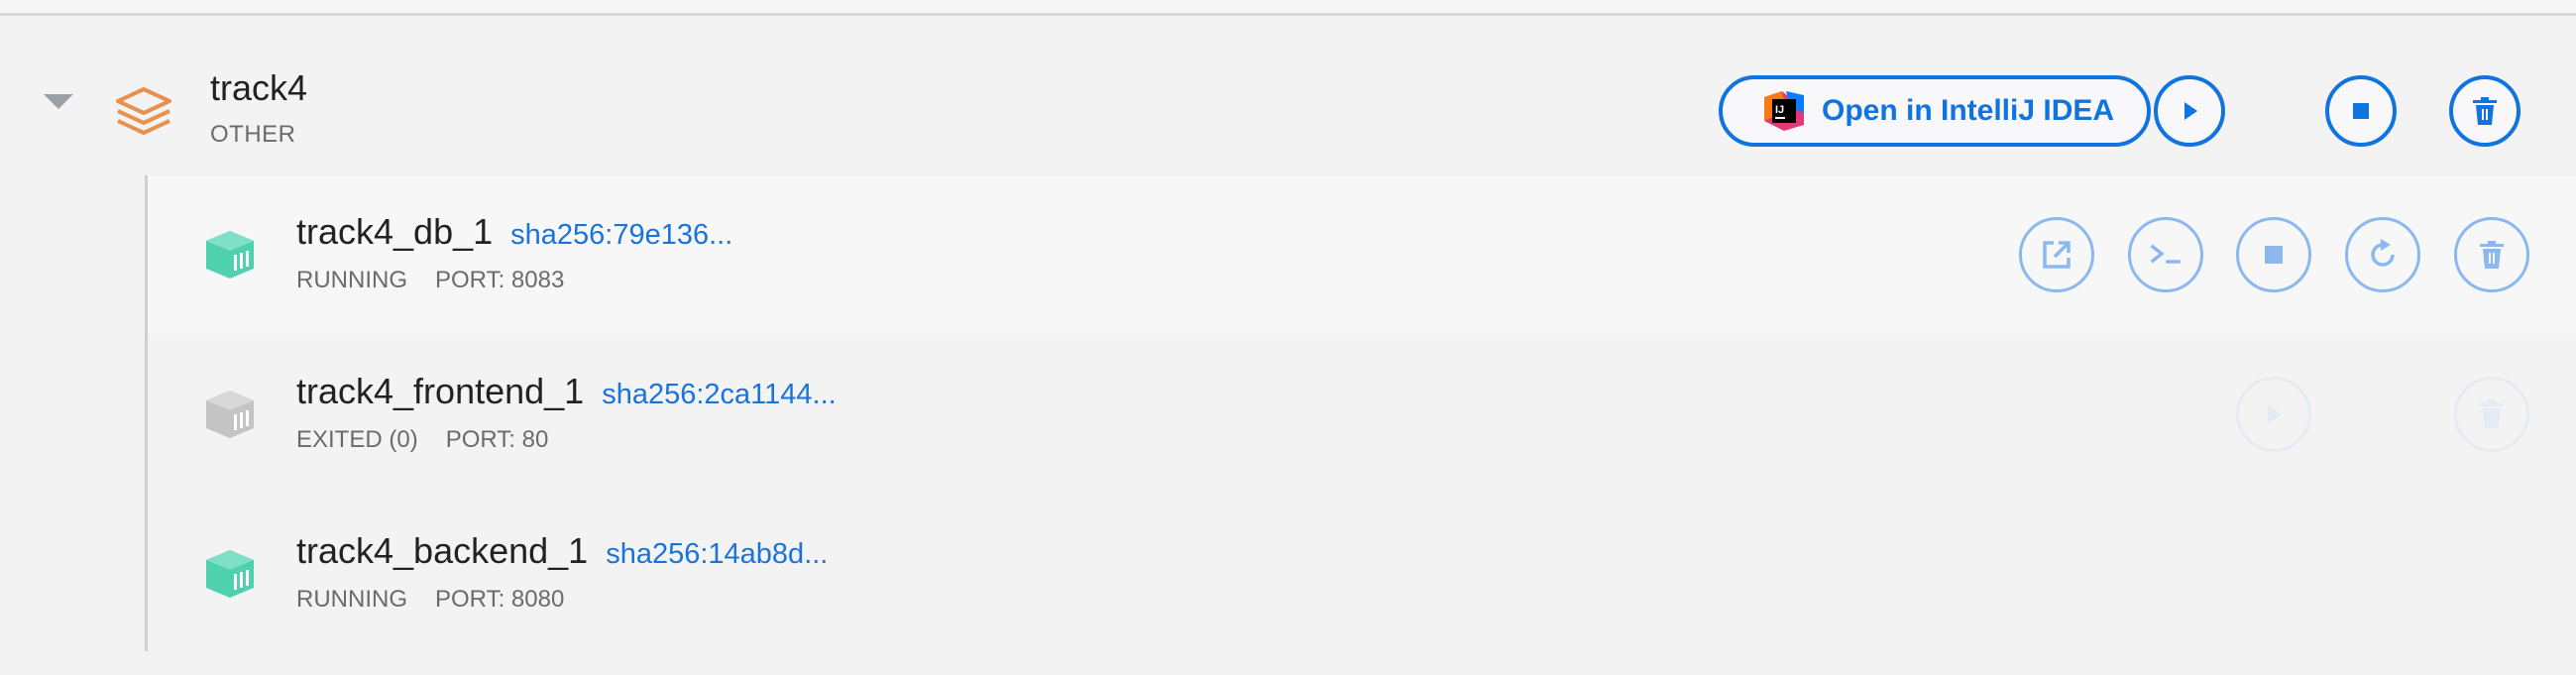  Describe the element at coordinates (500, 600) in the screenshot. I see `container-port: PORT: 8080` at that location.